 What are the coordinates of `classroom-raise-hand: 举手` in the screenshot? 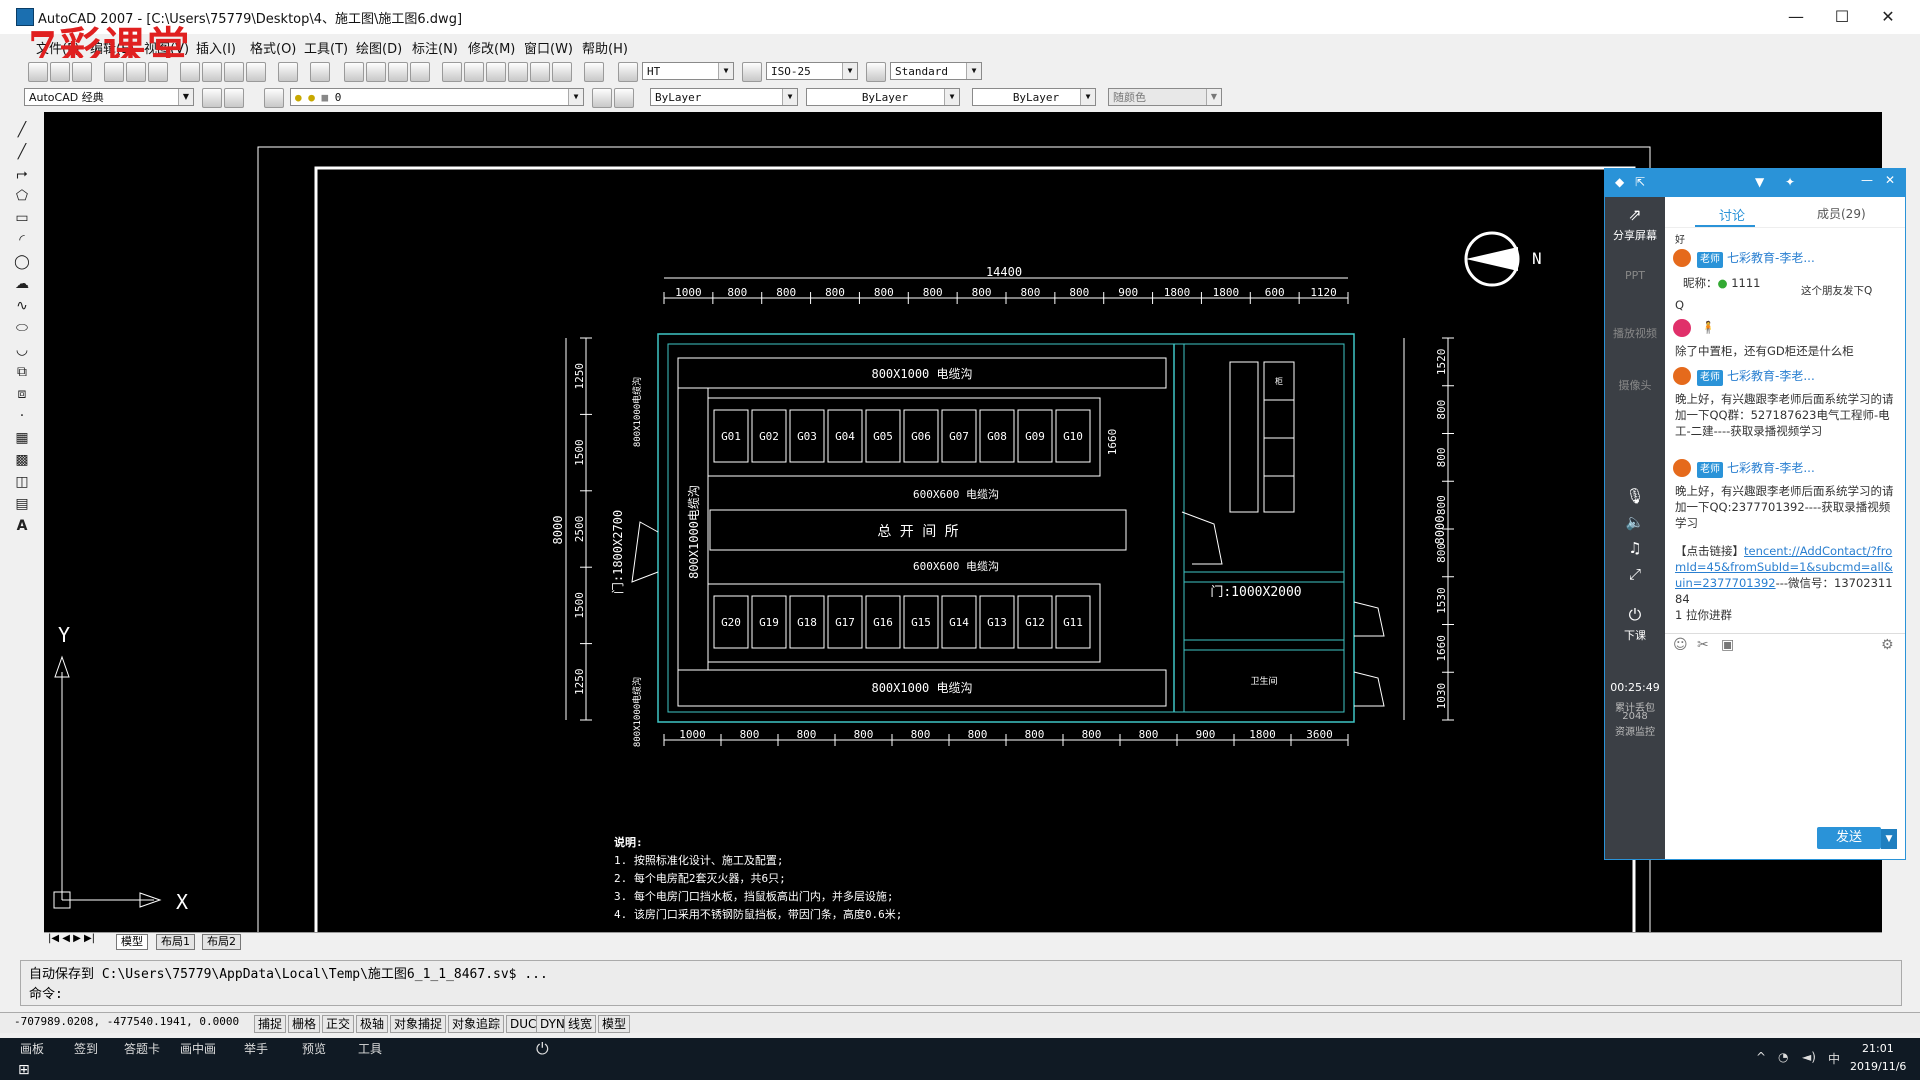 It's located at (256, 1049).